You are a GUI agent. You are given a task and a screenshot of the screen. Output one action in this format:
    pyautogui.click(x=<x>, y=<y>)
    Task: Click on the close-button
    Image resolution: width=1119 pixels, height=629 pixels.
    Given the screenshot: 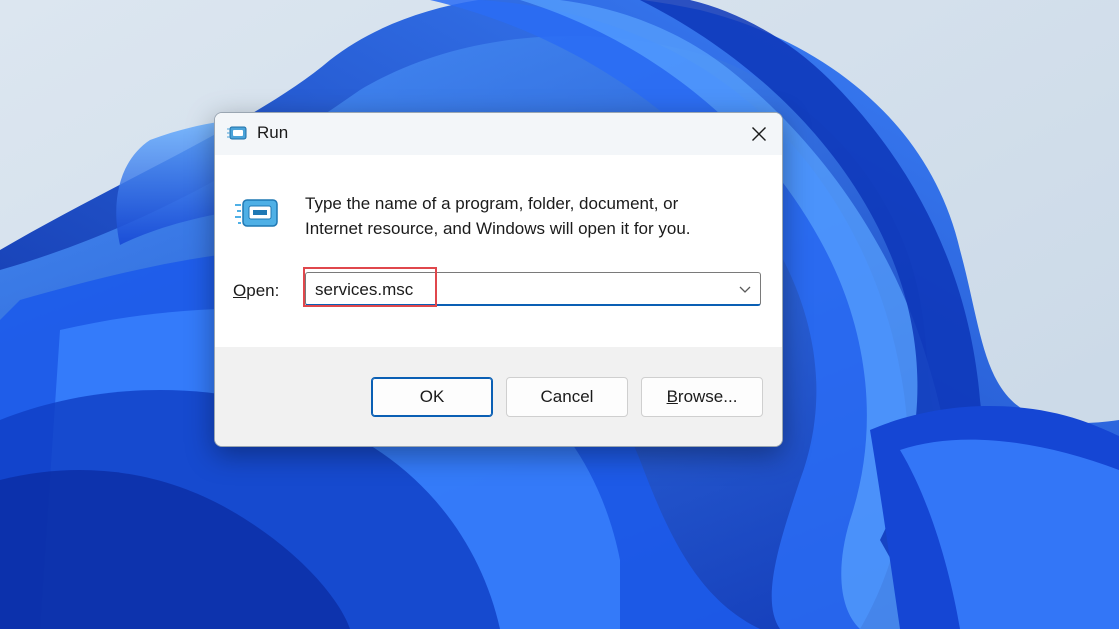 What is the action you would take?
    pyautogui.click(x=759, y=134)
    